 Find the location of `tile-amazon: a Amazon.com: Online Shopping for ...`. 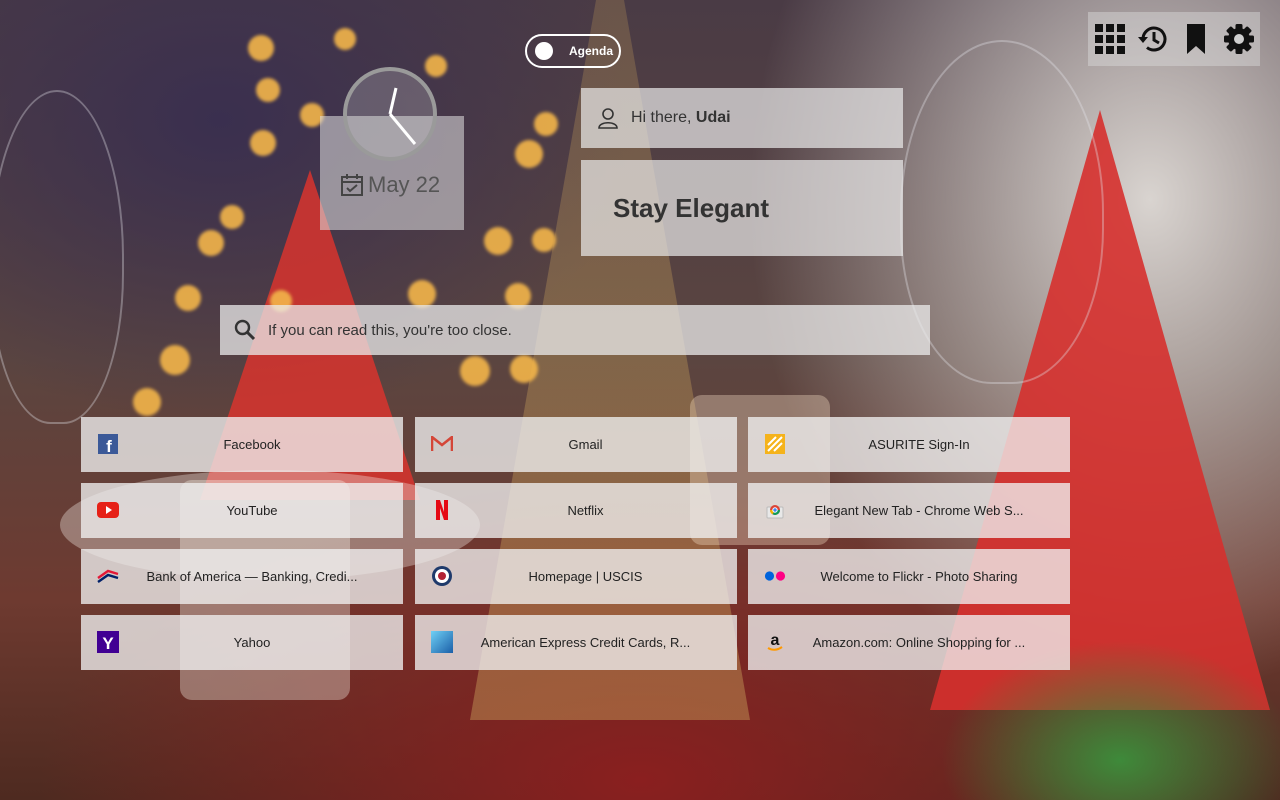

tile-amazon: a Amazon.com: Online Shopping for ... is located at coordinates (909, 642).